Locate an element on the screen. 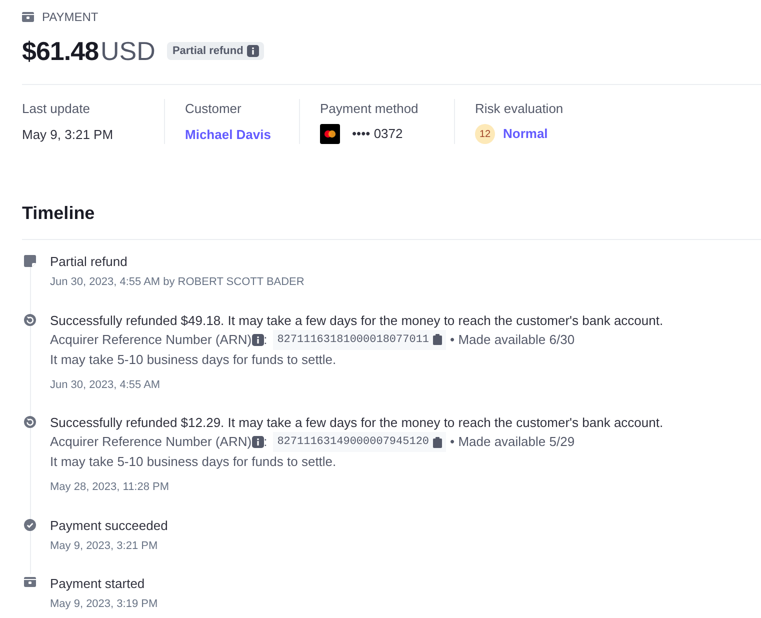 The image size is (761, 618). card-number: •••• 0372 is located at coordinates (377, 134).